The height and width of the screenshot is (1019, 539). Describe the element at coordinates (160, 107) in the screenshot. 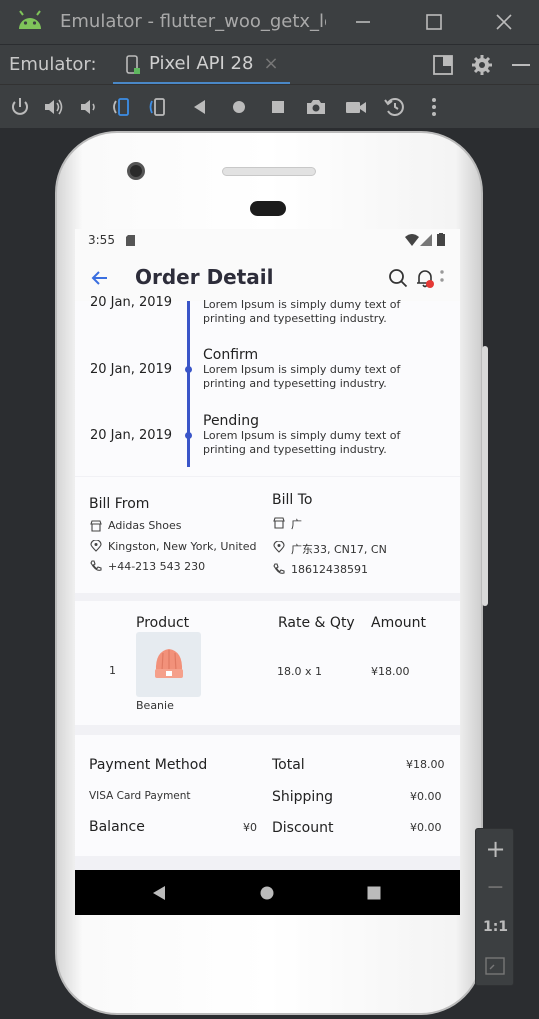

I see `rotate-right-icon` at that location.